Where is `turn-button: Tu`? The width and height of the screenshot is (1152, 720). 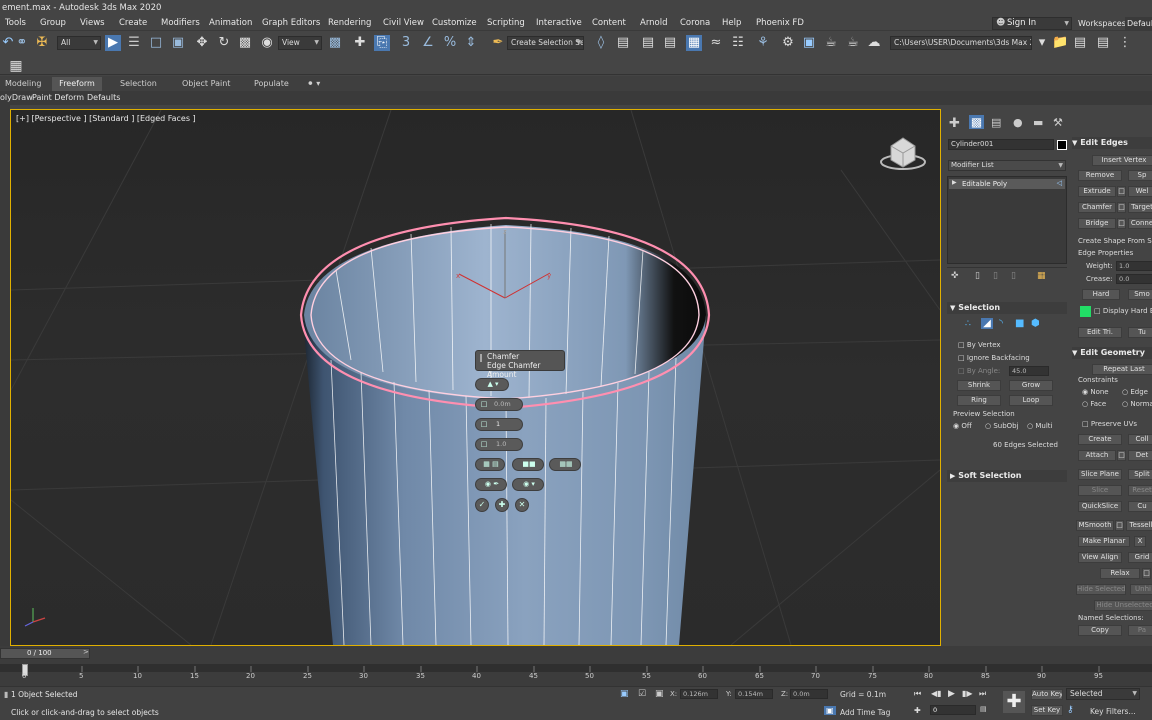 turn-button: Tu is located at coordinates (1140, 332).